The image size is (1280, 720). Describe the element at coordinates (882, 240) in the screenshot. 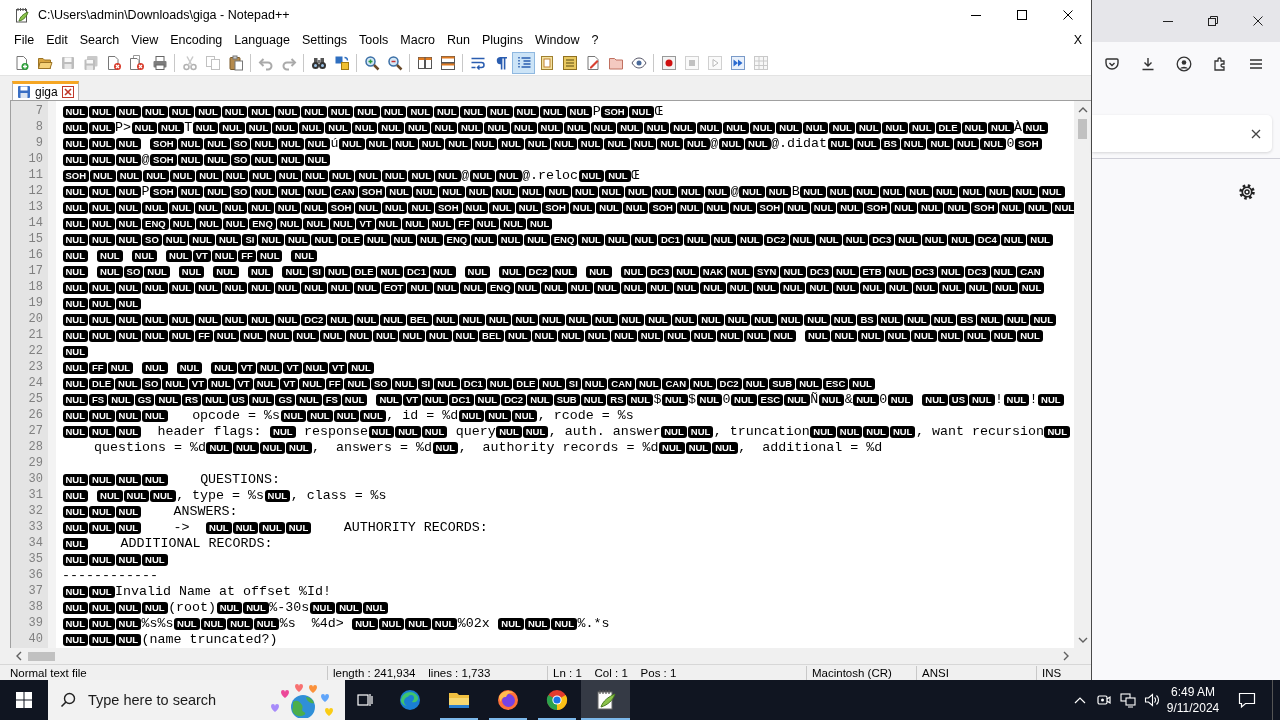

I see `control-character: DC3` at that location.